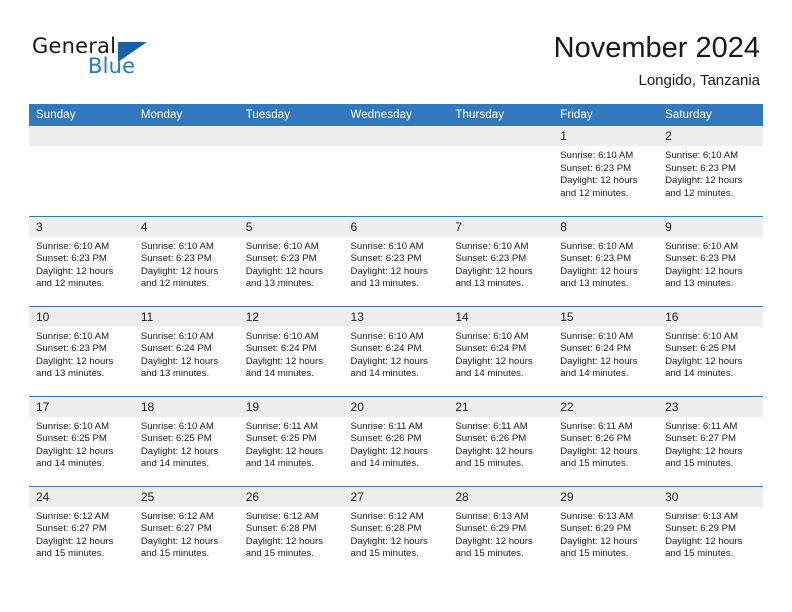  What do you see at coordinates (291, 406) in the screenshot?
I see `day-number: 19` at bounding box center [291, 406].